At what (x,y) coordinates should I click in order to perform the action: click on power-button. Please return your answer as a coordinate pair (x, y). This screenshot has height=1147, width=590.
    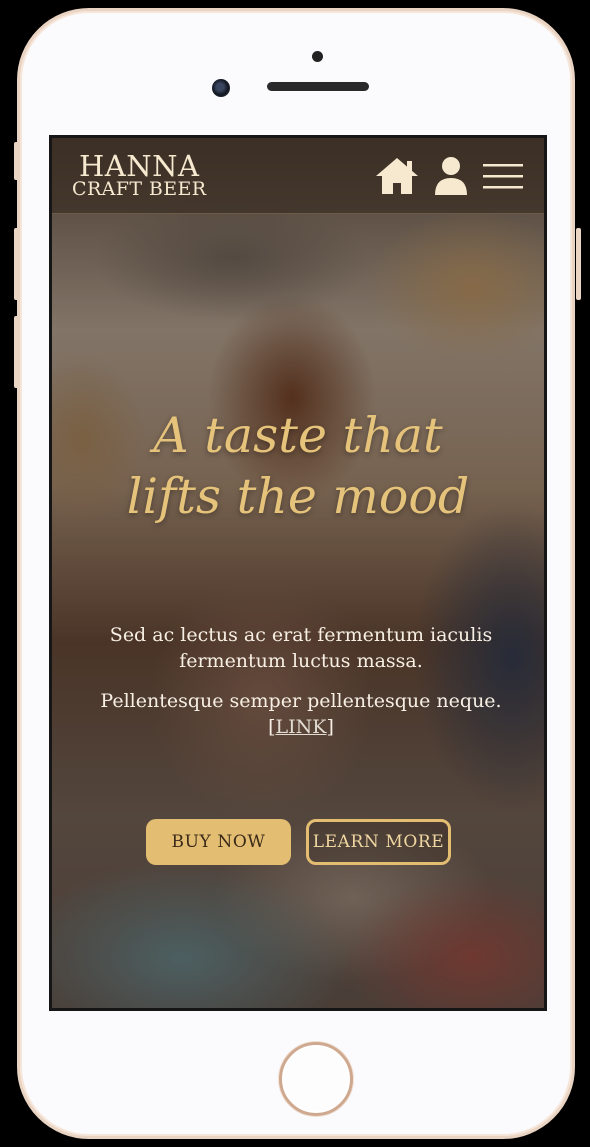
    Looking at the image, I should click on (578, 264).